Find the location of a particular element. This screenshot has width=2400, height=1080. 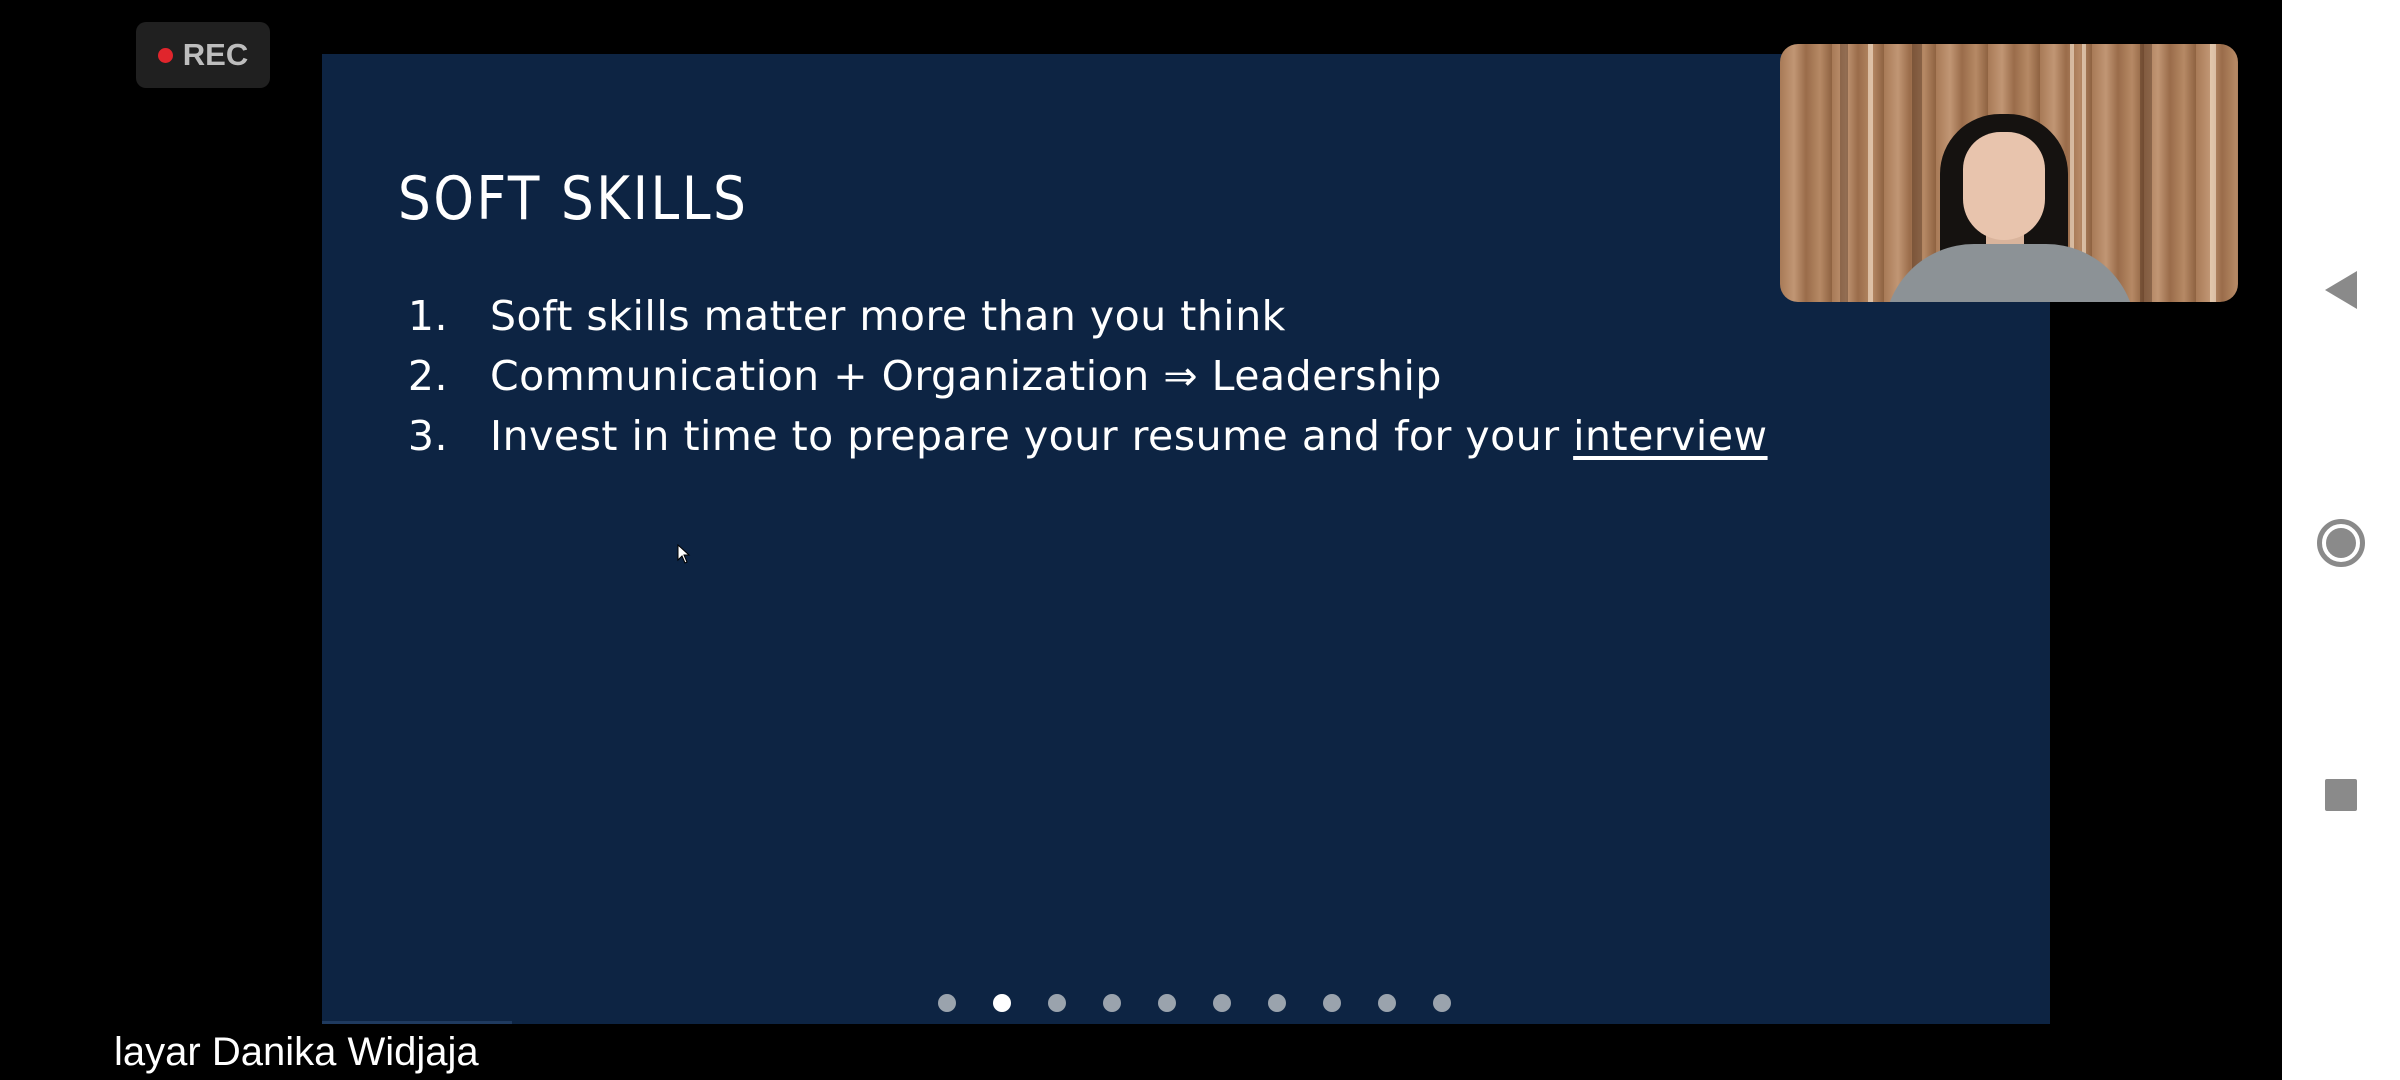

screen-share-caption: layar Danika Widjaja is located at coordinates (296, 1052).